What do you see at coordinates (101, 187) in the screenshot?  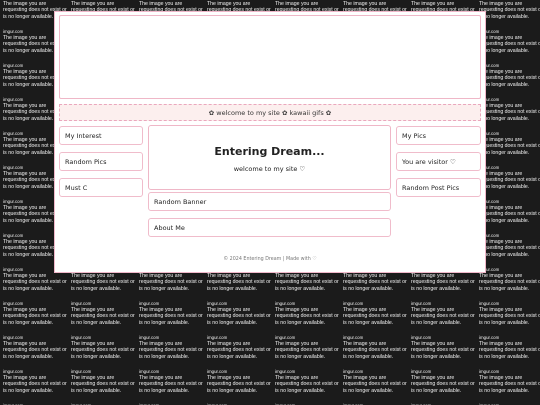 I see `nav-must-c: Must C` at bounding box center [101, 187].